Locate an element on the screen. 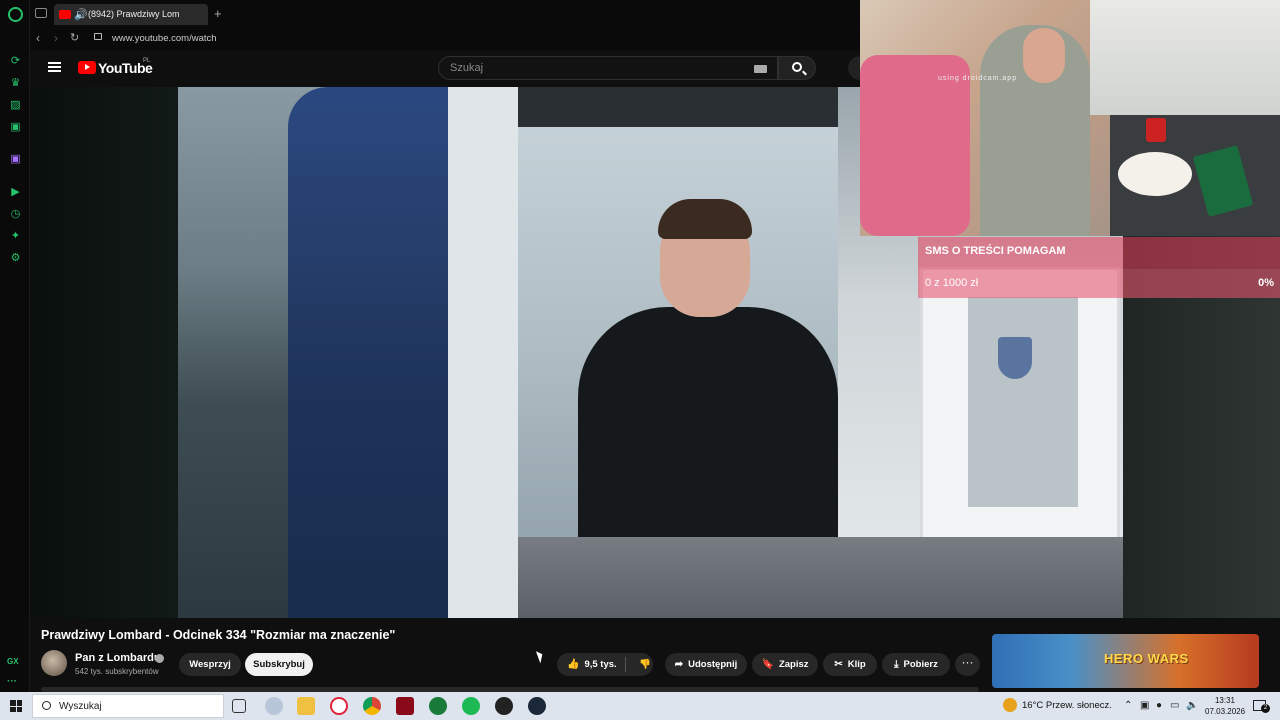 This screenshot has height=720, width=1280. mouse-cursor-icon is located at coordinates (540, 656).